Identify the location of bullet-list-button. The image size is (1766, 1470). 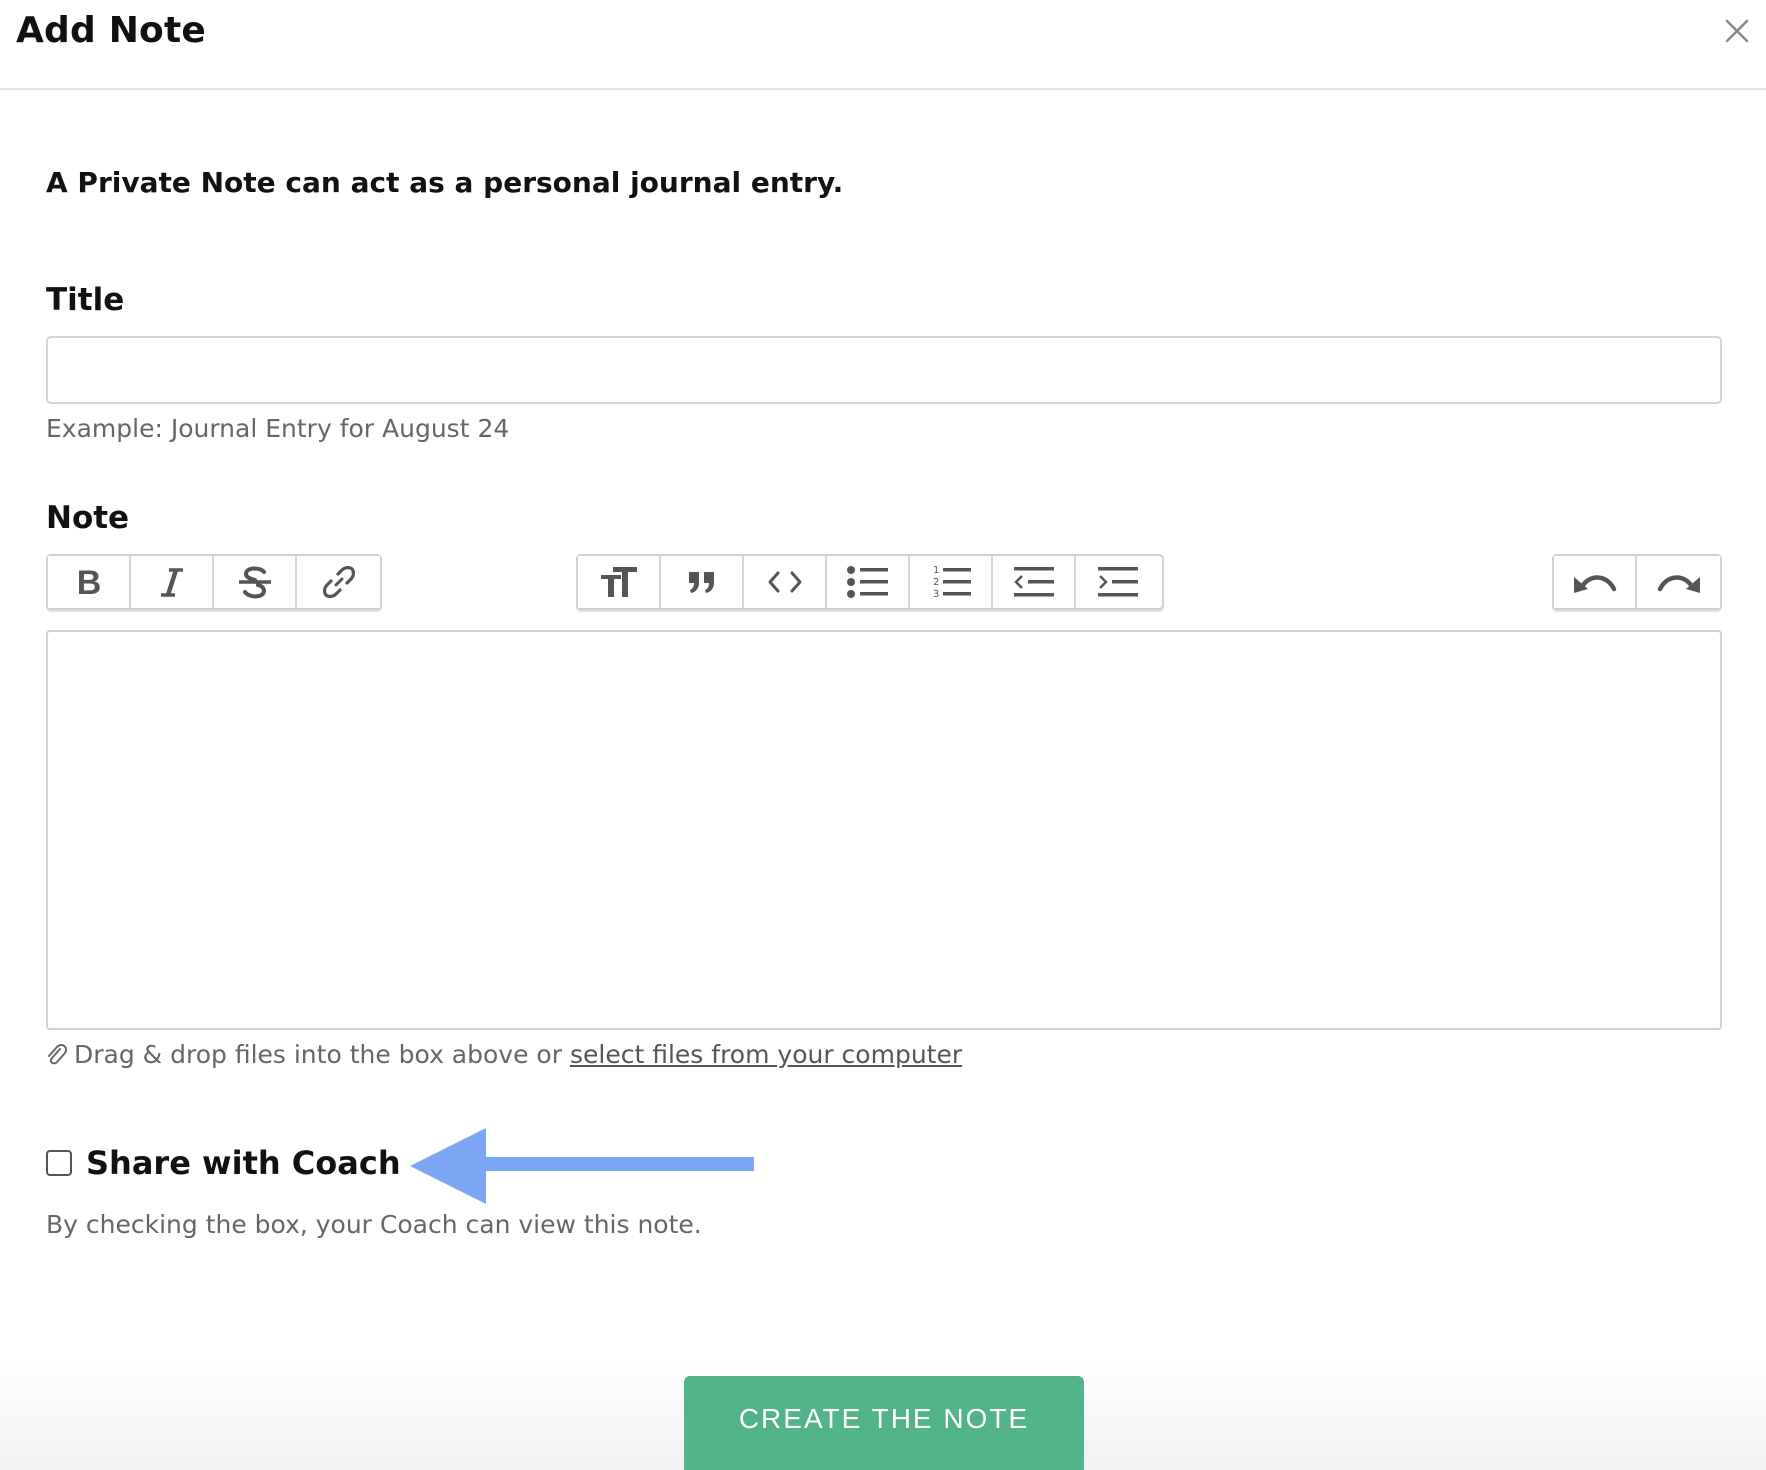
(868, 582).